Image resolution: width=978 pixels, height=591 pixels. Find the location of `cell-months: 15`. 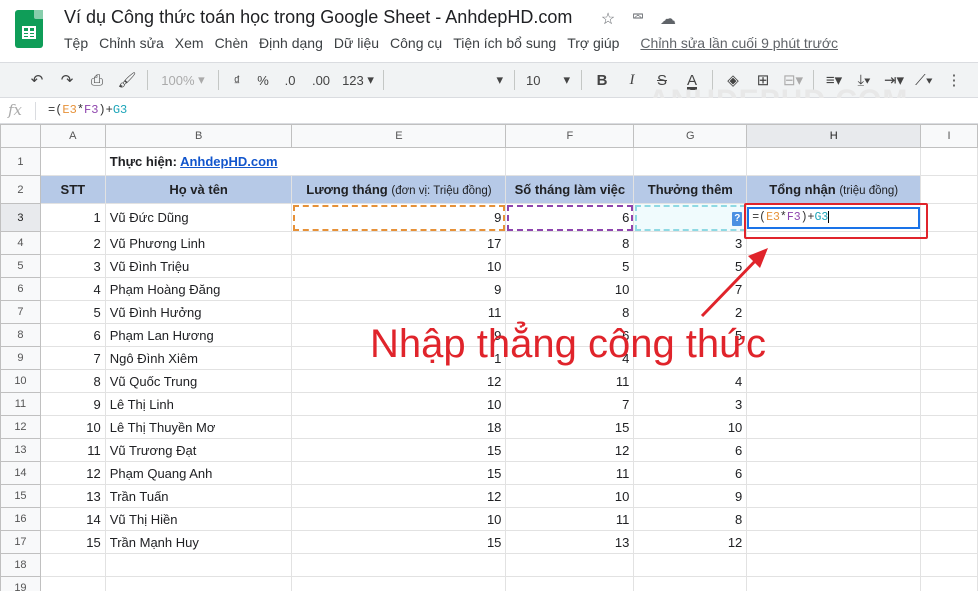

cell-months: 15 is located at coordinates (570, 427).